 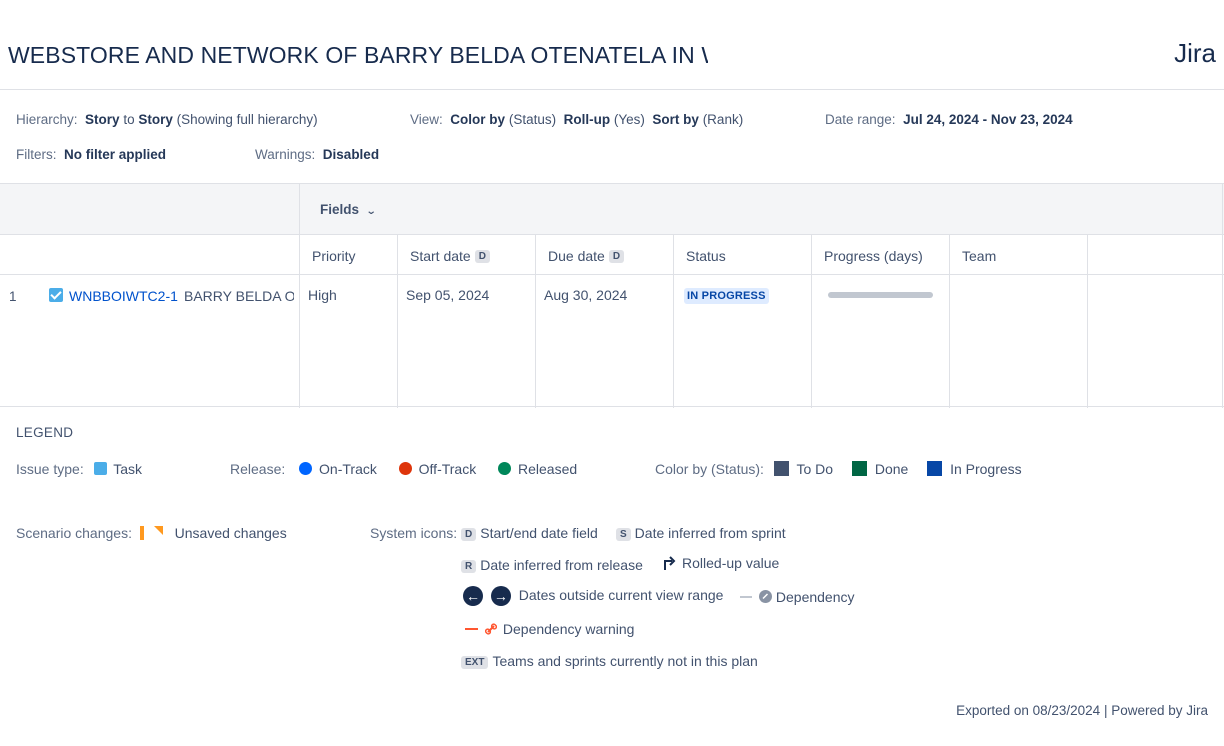 What do you see at coordinates (568, 629) in the screenshot?
I see `dependency-warning-label: Dependency warning` at bounding box center [568, 629].